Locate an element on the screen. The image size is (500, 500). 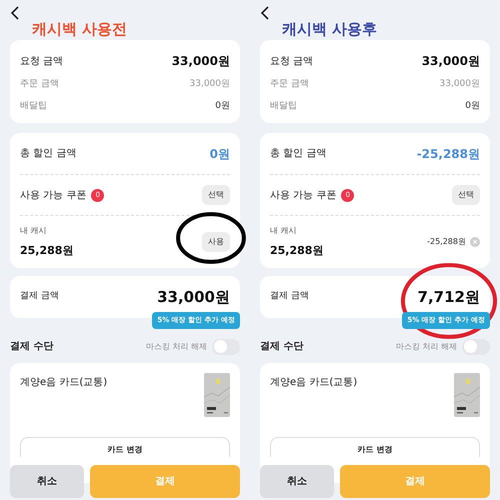
discount-value: -25,288원 is located at coordinates (448, 154).